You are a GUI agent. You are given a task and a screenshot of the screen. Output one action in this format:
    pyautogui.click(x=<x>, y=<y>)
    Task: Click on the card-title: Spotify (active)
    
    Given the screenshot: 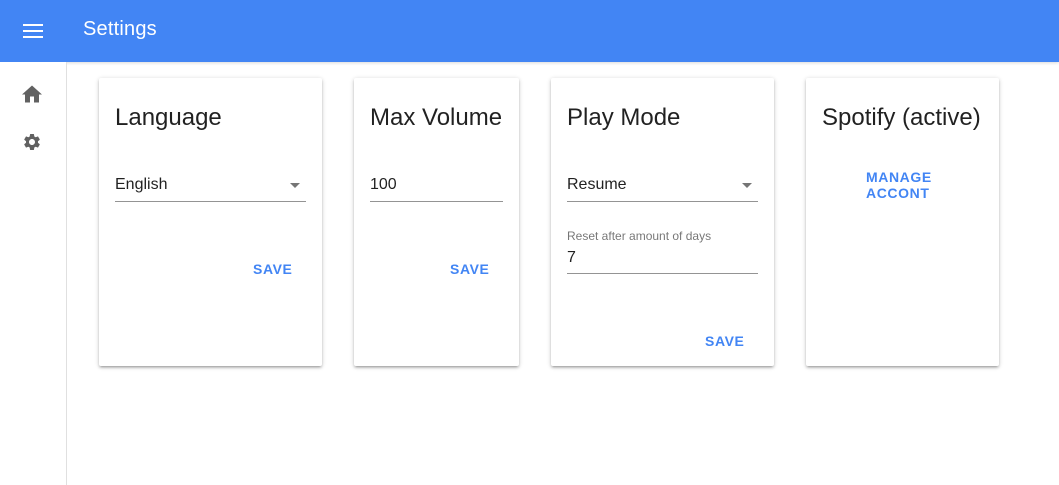 What is the action you would take?
    pyautogui.click(x=901, y=117)
    